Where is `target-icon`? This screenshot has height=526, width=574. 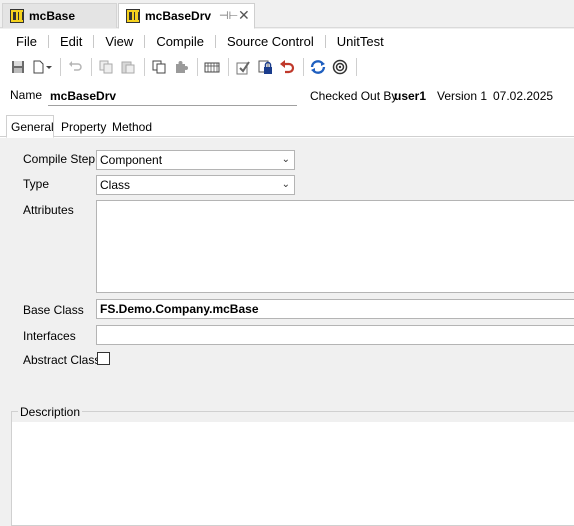
target-icon is located at coordinates (340, 67).